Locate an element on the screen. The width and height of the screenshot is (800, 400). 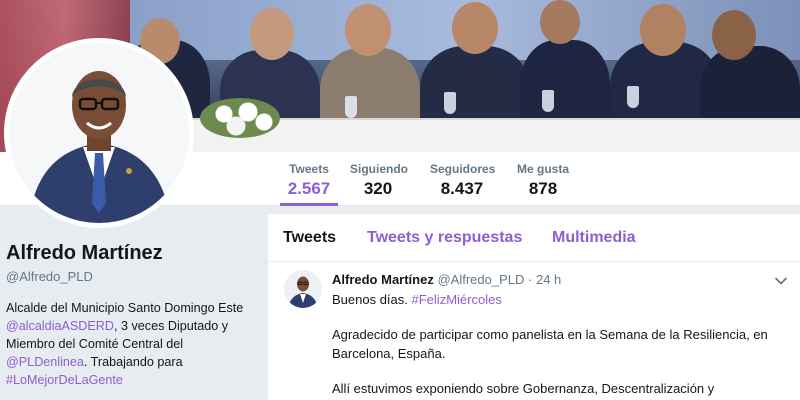
tab-media: Multimedia is located at coordinates (594, 238).